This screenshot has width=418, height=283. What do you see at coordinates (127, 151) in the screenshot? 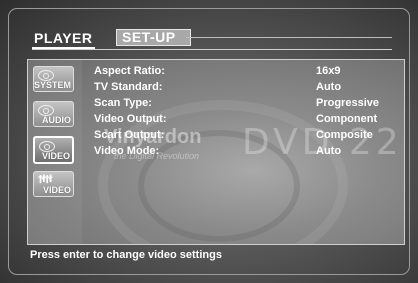
I see `setting-label: Video Mode:` at bounding box center [127, 151].